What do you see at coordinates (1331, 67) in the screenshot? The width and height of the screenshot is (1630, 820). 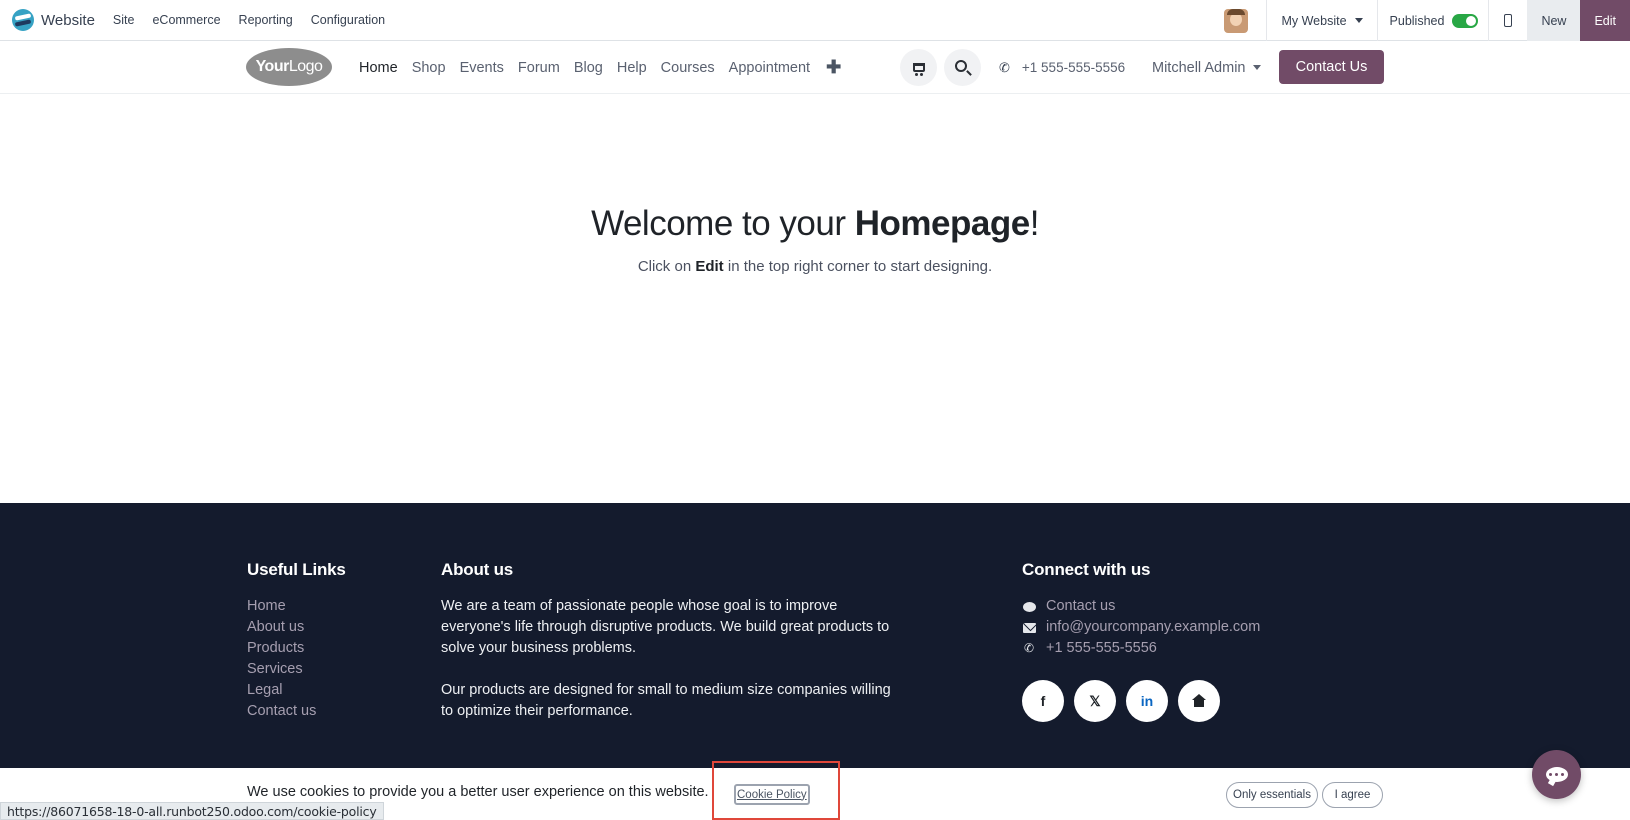 I see `contact-us-button: Contact Us` at bounding box center [1331, 67].